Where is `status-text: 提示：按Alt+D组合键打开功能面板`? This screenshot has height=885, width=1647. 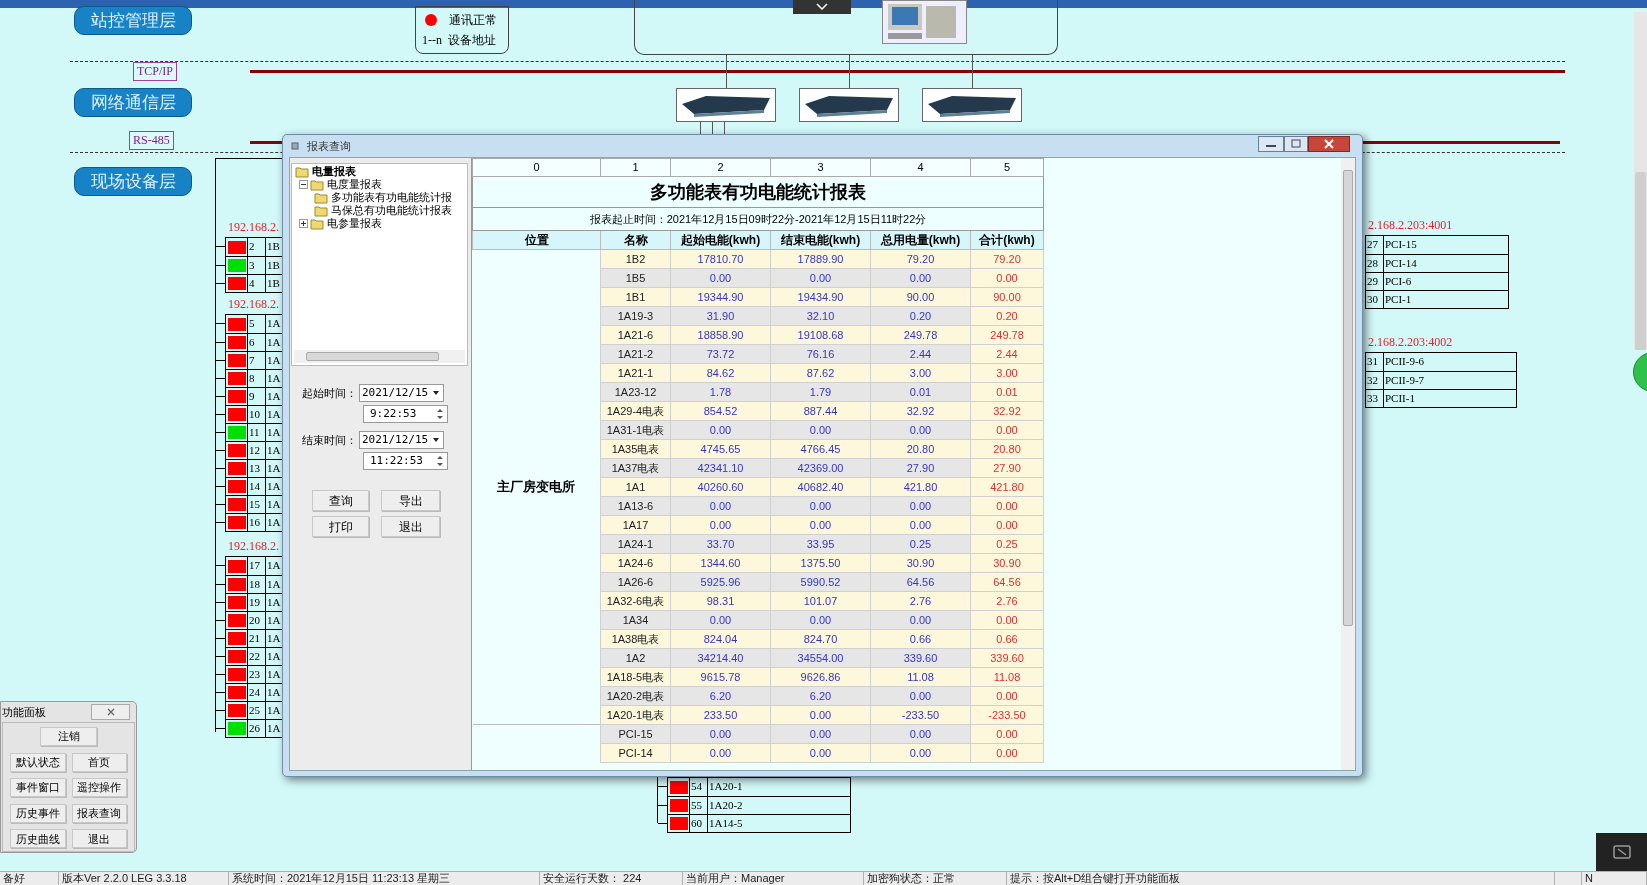 status-text: 提示：按Alt+D组合键打开功能面板 is located at coordinates (1281, 878).